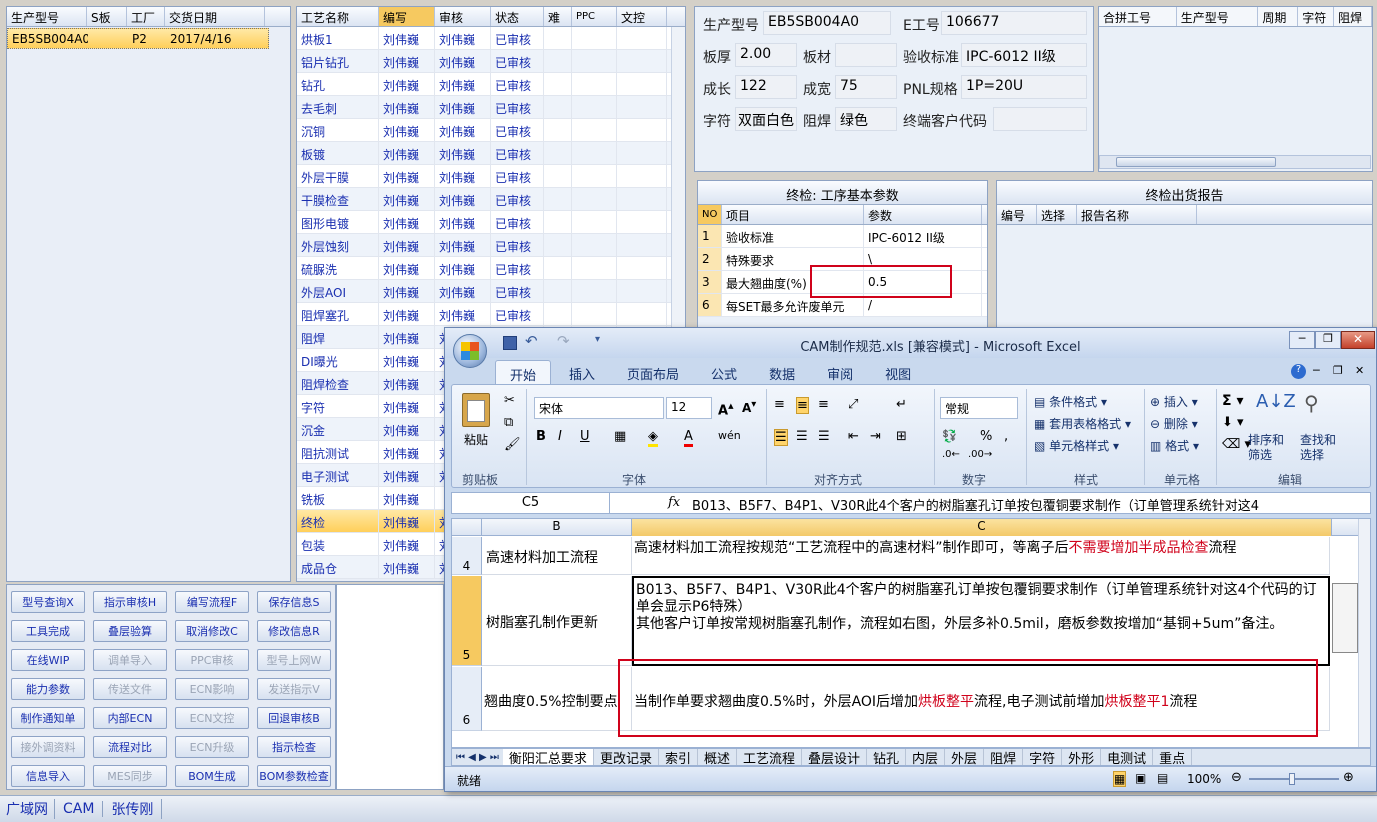 This screenshot has width=1377, height=822. What do you see at coordinates (653, 438) in the screenshot?
I see `fill-color-icon: ◈` at bounding box center [653, 438].